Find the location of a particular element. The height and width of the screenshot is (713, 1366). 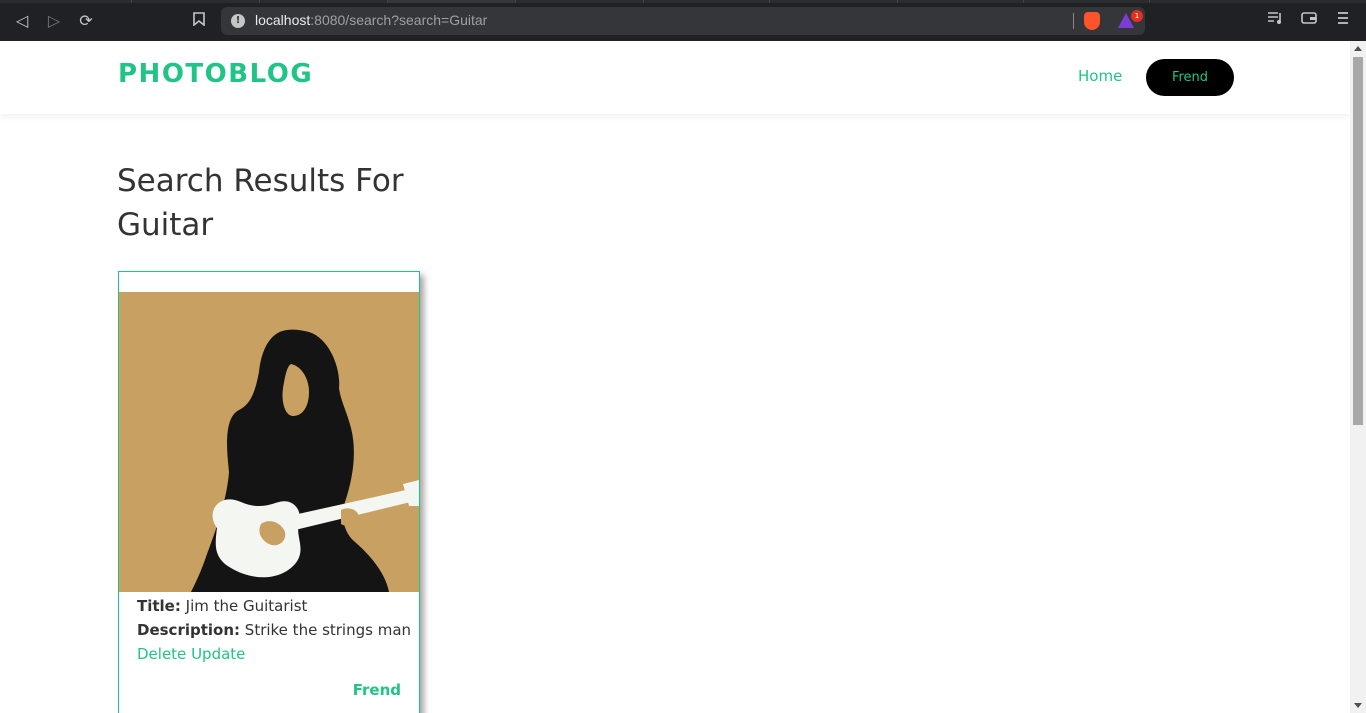

title-label: Title: is located at coordinates (159, 606).